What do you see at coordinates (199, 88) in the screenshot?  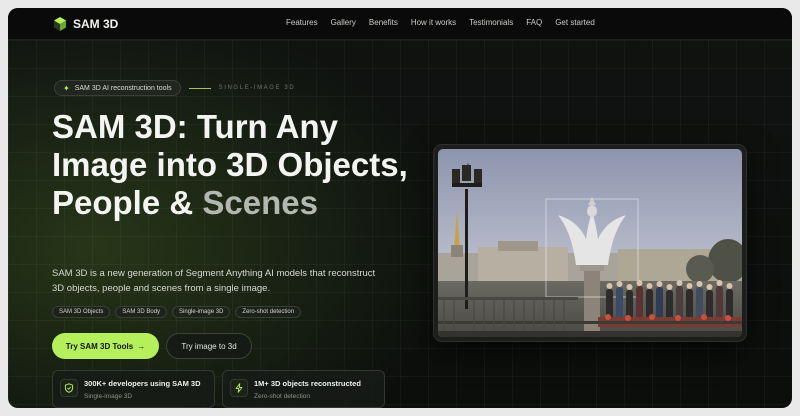 I see `badge-divider` at bounding box center [199, 88].